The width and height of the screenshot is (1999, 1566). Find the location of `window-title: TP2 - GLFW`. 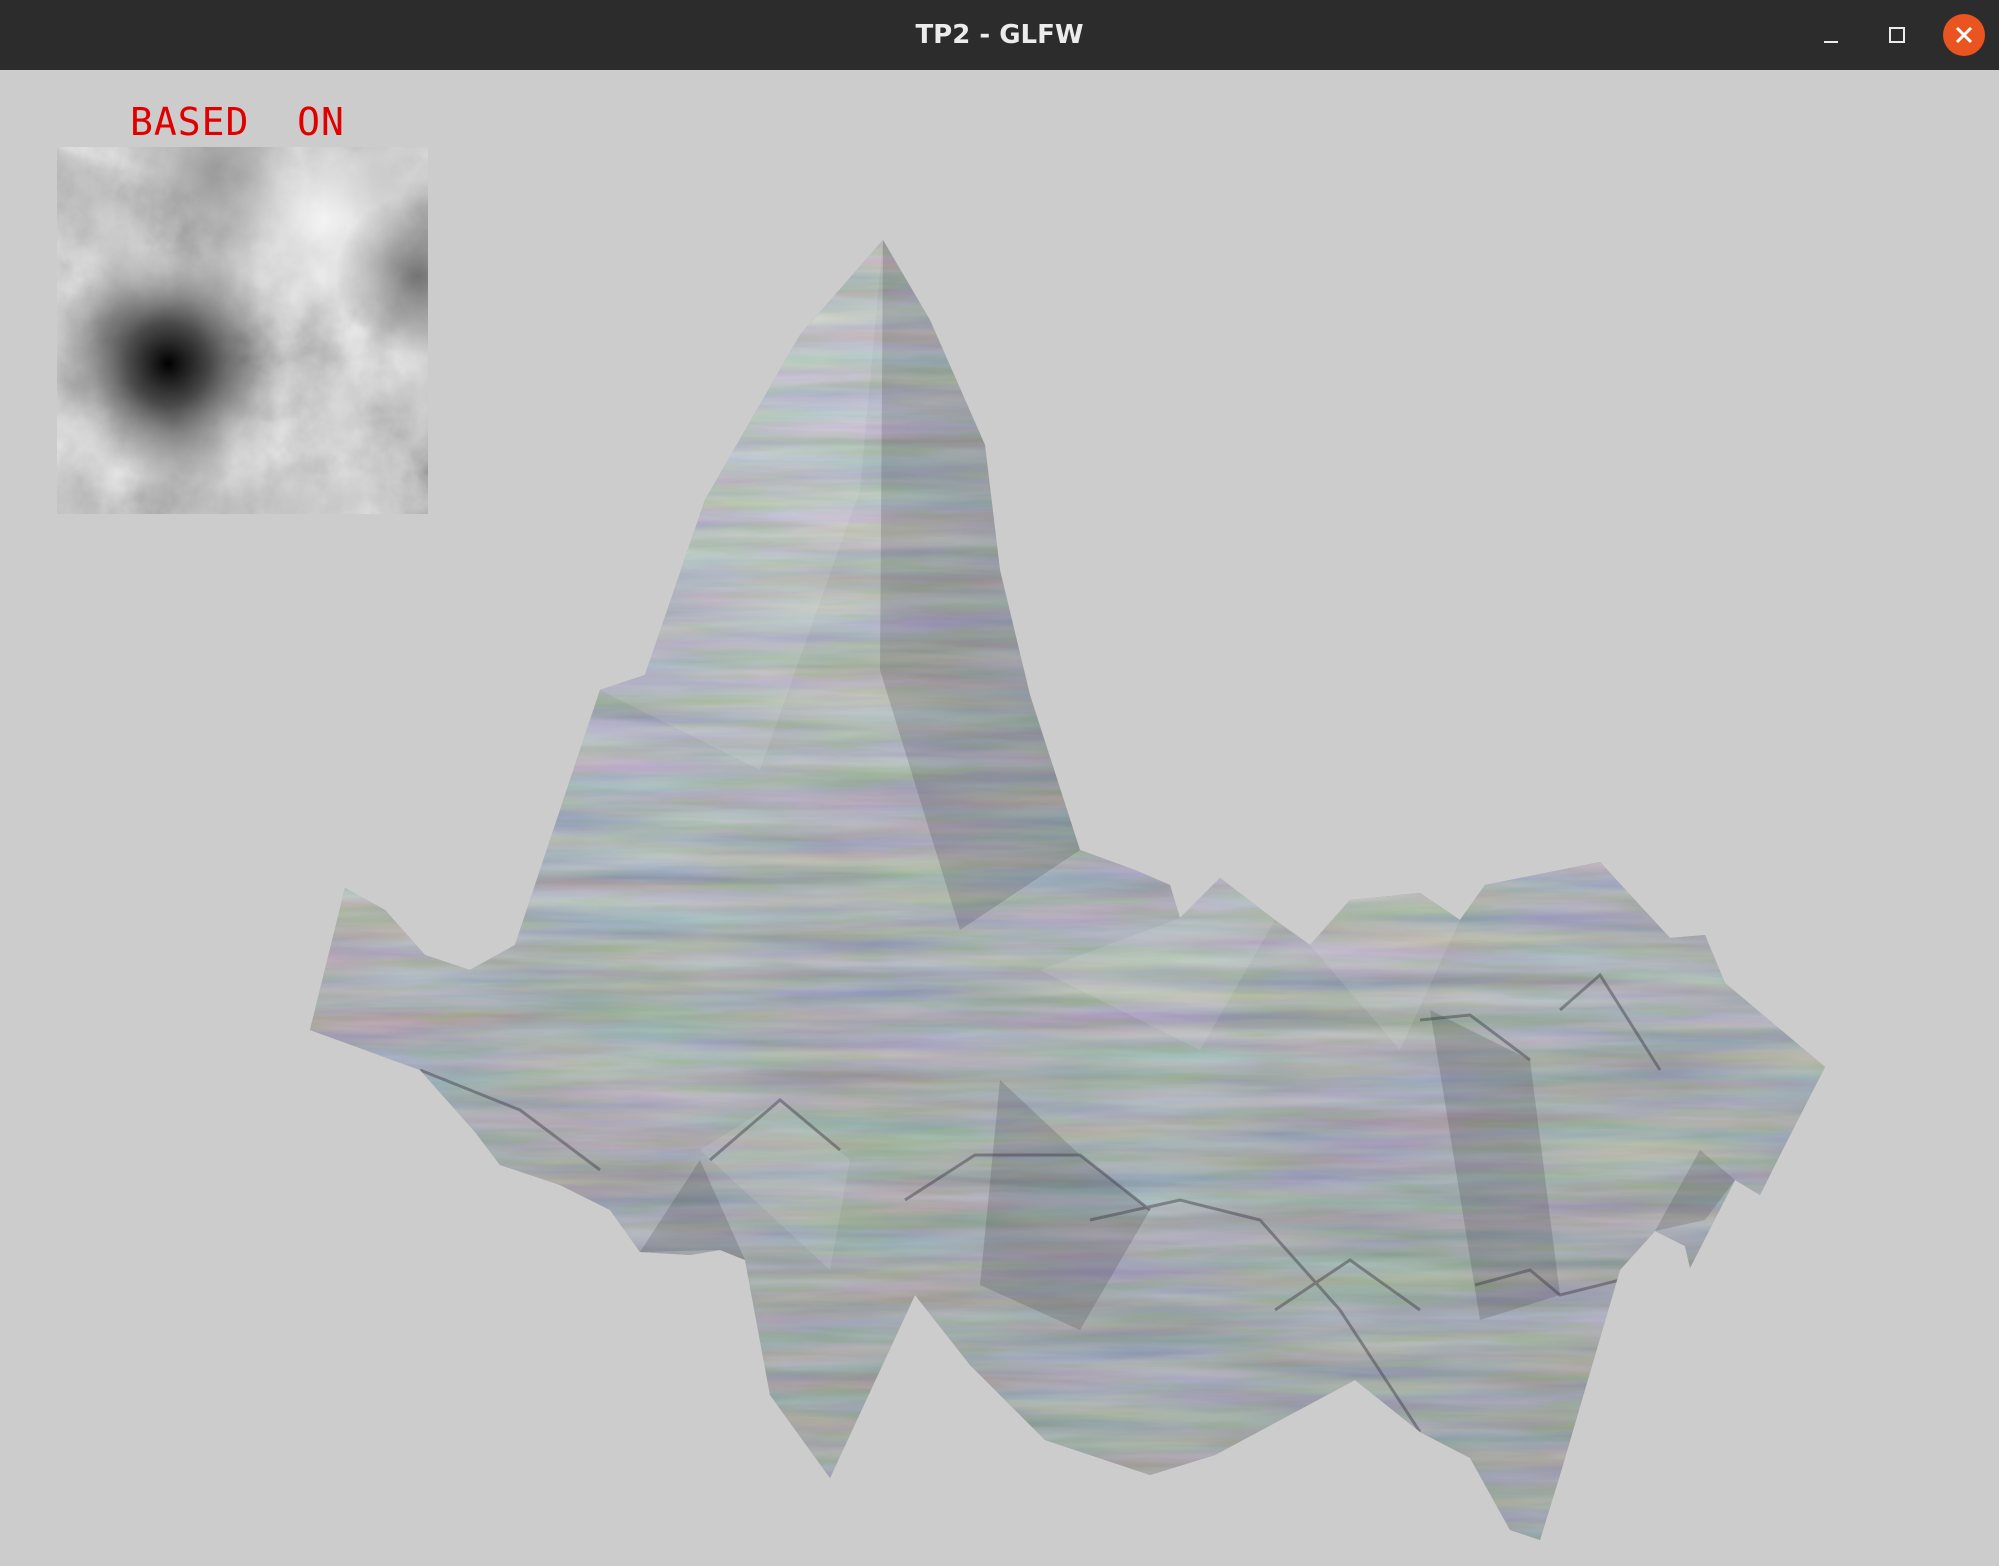

window-title: TP2 - GLFW is located at coordinates (999, 35).